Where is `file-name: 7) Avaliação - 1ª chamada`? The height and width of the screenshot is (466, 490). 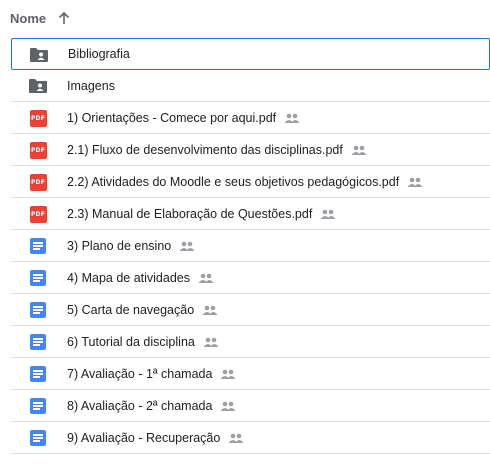
file-name: 7) Avaliação - 1ª chamada is located at coordinates (140, 373).